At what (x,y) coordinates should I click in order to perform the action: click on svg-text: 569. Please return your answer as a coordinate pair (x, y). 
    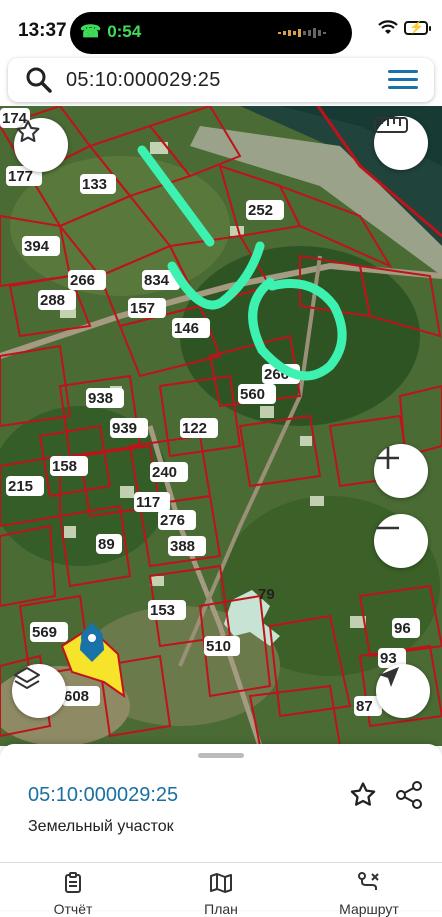
    Looking at the image, I should click on (44, 632).